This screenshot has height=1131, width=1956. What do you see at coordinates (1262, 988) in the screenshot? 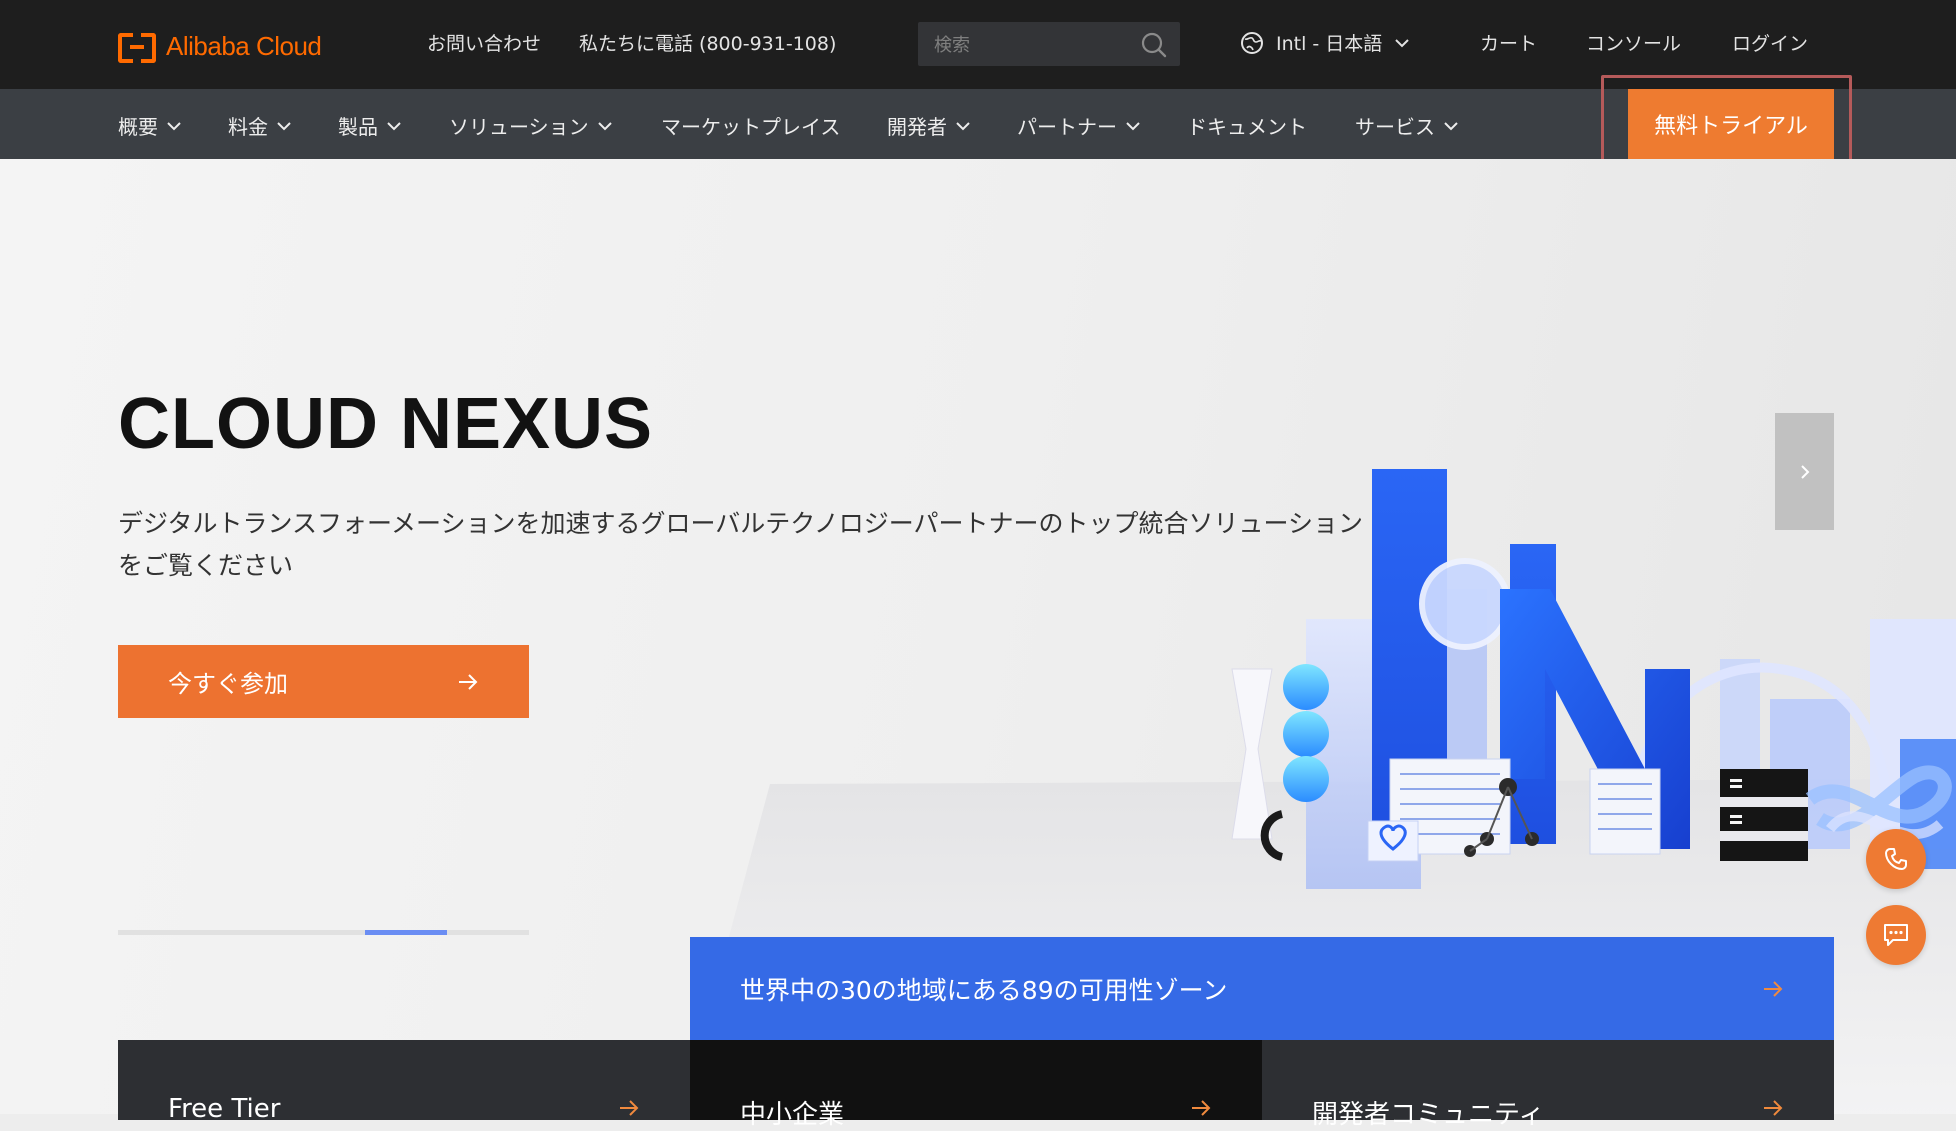
I see `availability-zones-banner: 世界中の30の地域にある89の可用性ゾーン` at bounding box center [1262, 988].